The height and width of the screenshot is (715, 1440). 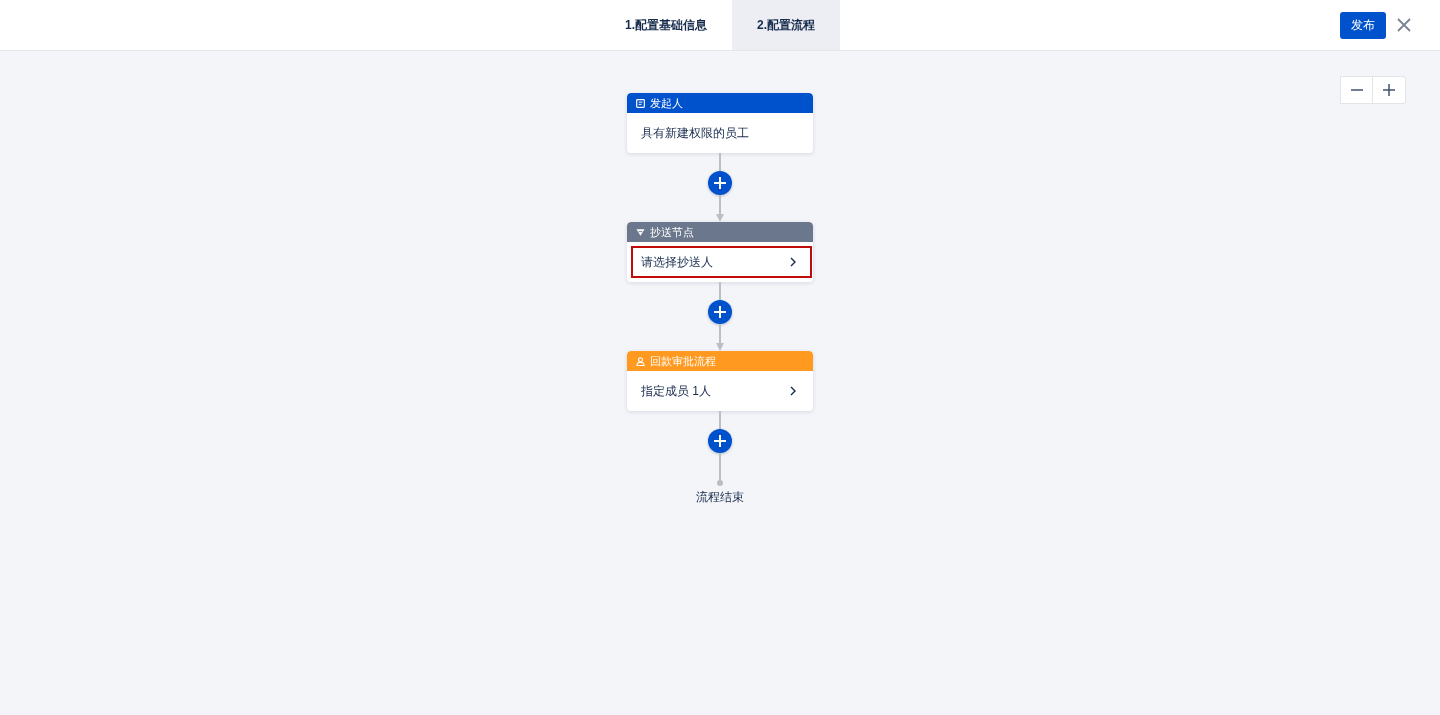 What do you see at coordinates (683, 361) in the screenshot?
I see `node-title: 回款审批流程` at bounding box center [683, 361].